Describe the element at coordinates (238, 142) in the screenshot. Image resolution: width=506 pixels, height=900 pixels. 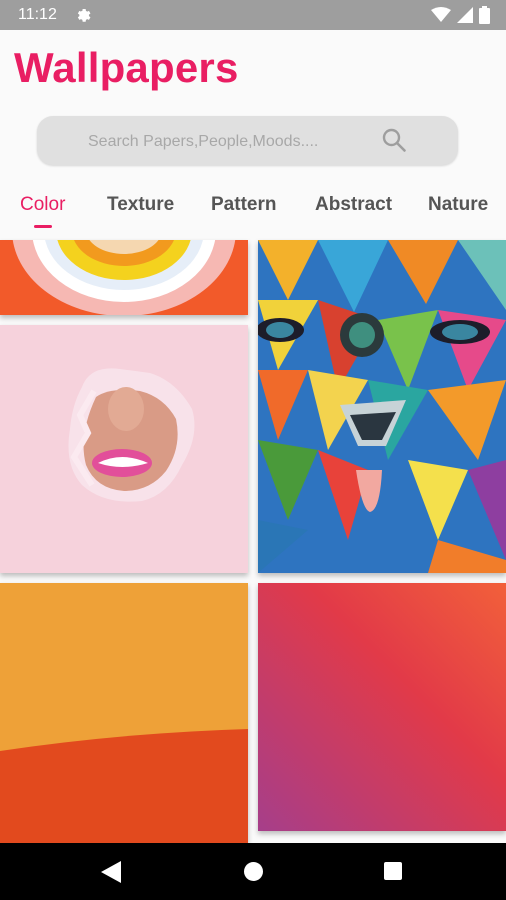
I see `search-input` at that location.